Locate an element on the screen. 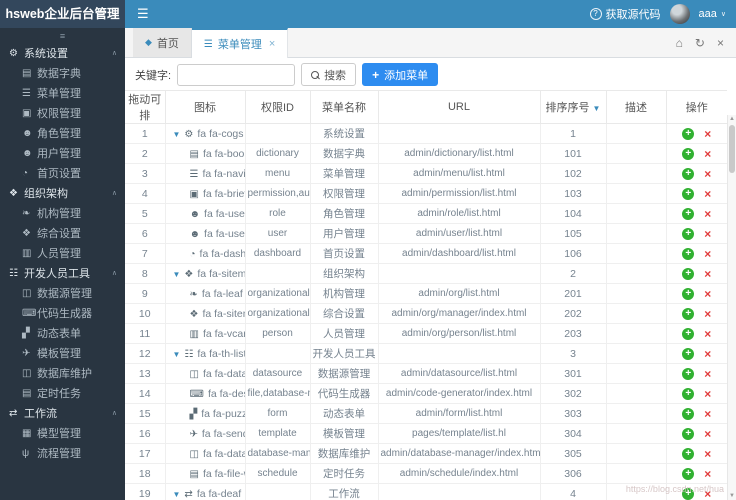 The height and width of the screenshot is (500, 736). sidebar-item-org-settings: ❖ 综合设置 is located at coordinates (62, 234).